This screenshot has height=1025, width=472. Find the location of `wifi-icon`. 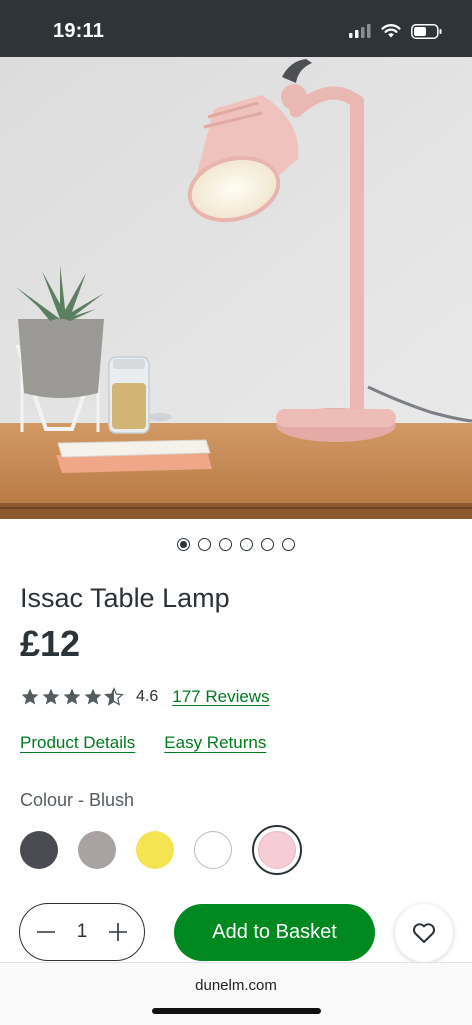

wifi-icon is located at coordinates (391, 30).